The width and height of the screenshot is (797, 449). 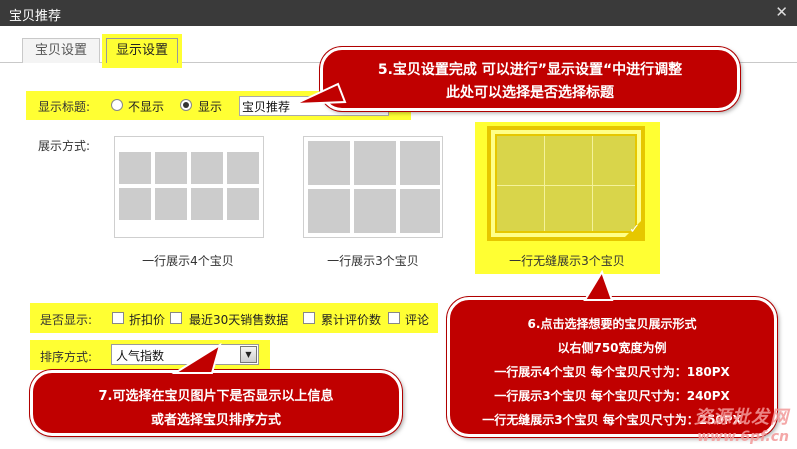 I want to click on callout-7-line: 7.可选择在宝贝图片下是否显示以上信息, so click(x=216, y=396).